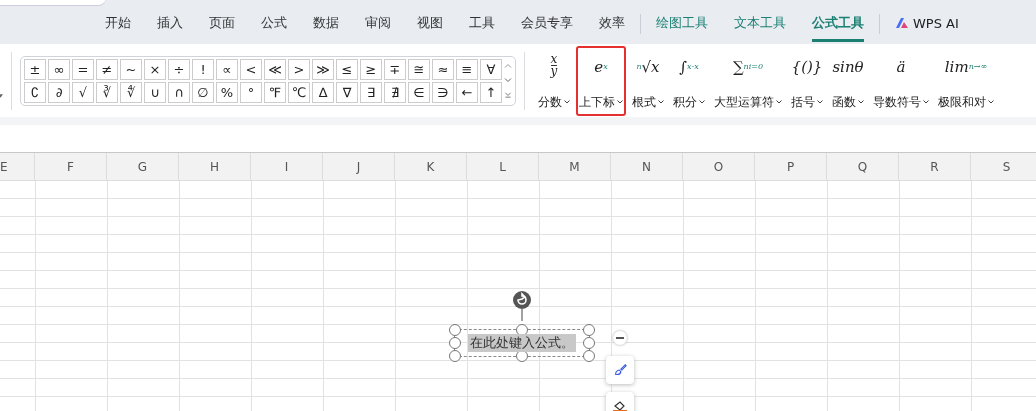  I want to click on symbol-button: ∆, so click(323, 92).